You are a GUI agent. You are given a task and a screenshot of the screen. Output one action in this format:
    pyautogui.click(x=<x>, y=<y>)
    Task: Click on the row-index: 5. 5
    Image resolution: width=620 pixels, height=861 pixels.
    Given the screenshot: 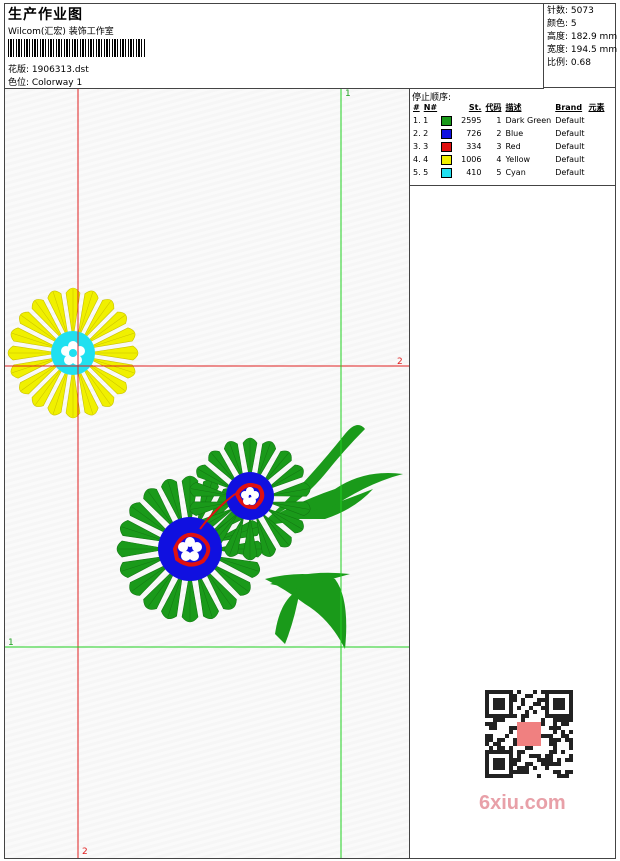 What is the action you would take?
    pyautogui.click(x=421, y=172)
    